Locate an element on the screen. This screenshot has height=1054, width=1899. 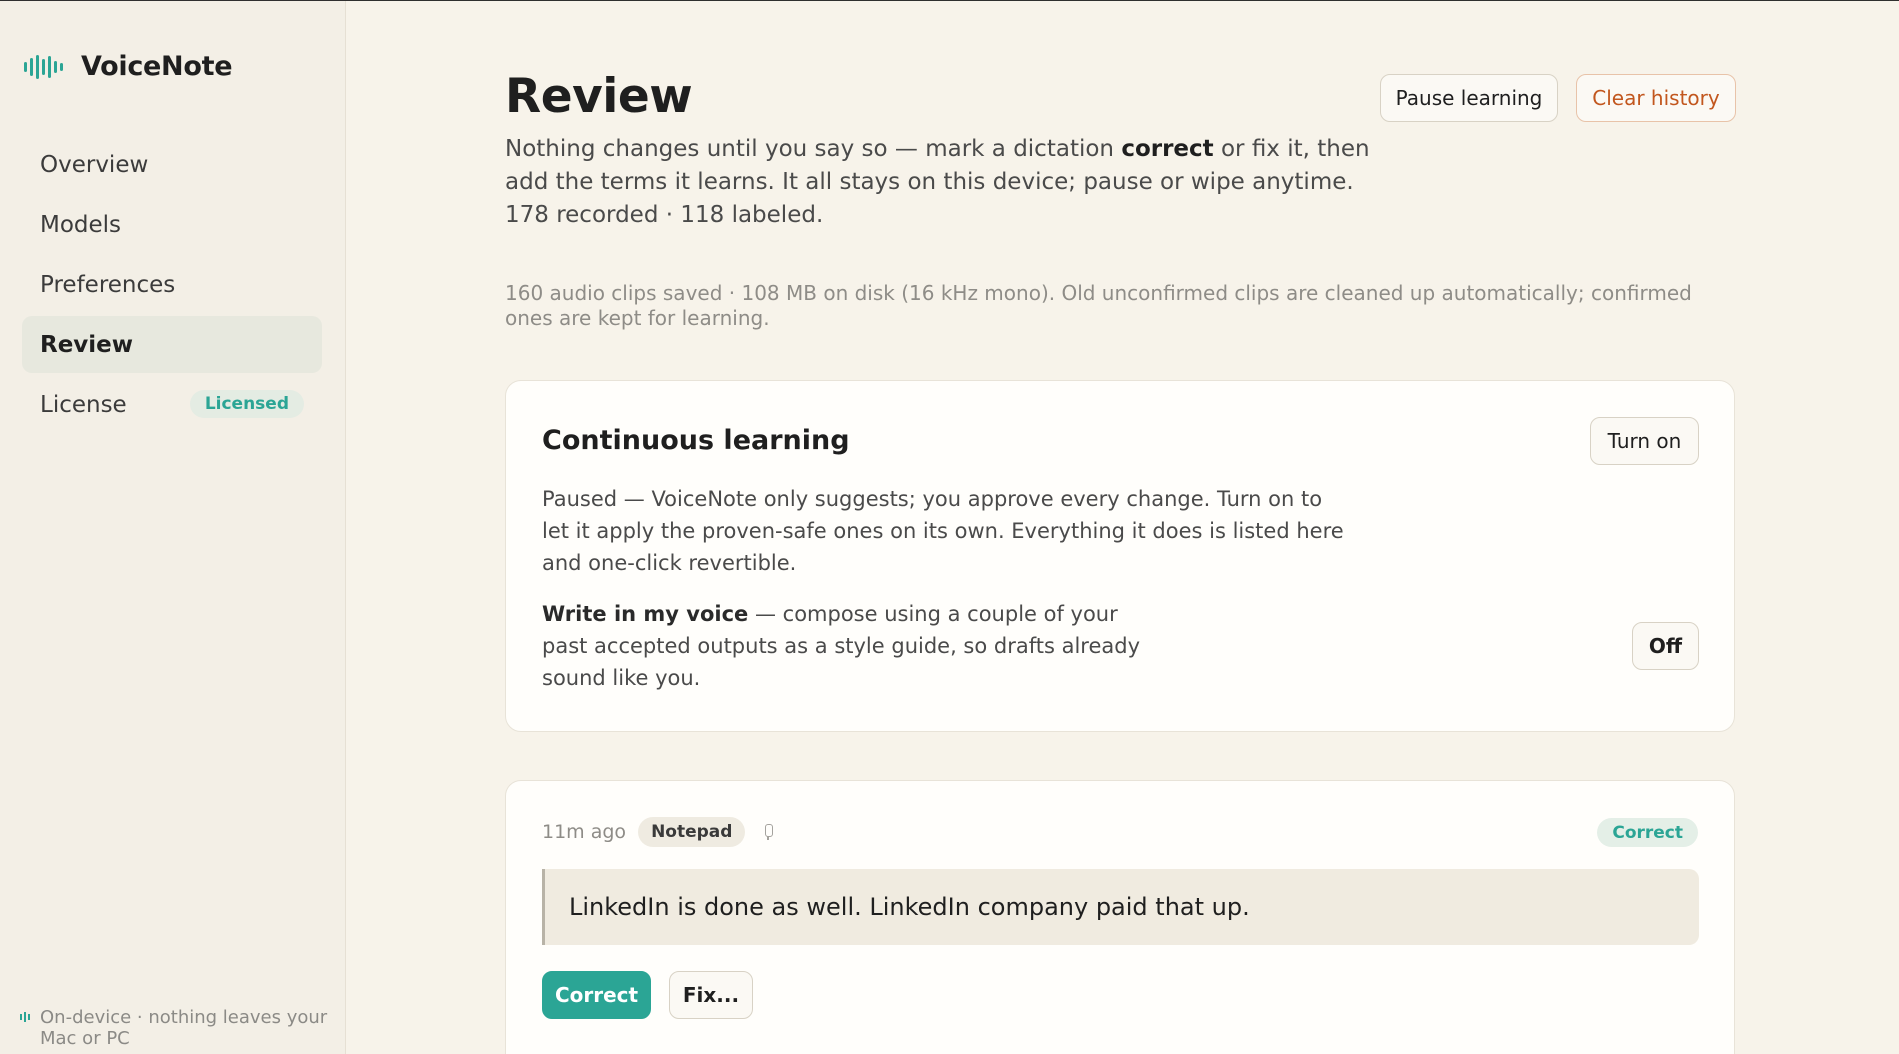
license-status-badge: Licensed is located at coordinates (246, 404).